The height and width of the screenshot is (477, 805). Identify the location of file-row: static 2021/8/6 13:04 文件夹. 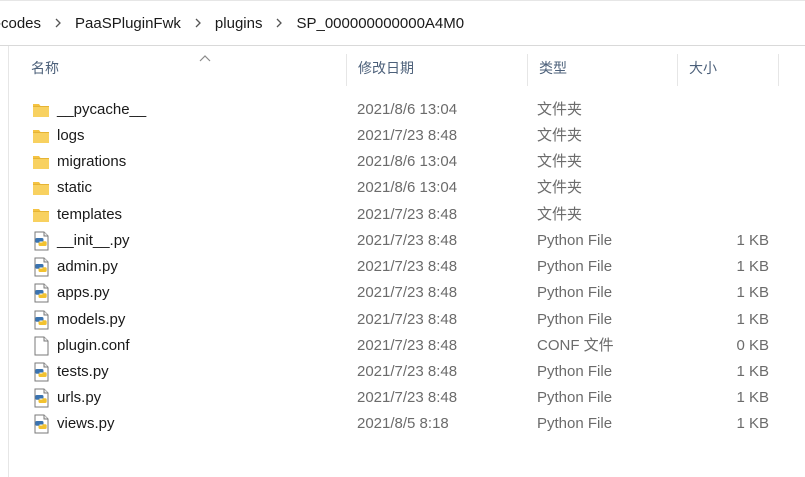
(402, 188).